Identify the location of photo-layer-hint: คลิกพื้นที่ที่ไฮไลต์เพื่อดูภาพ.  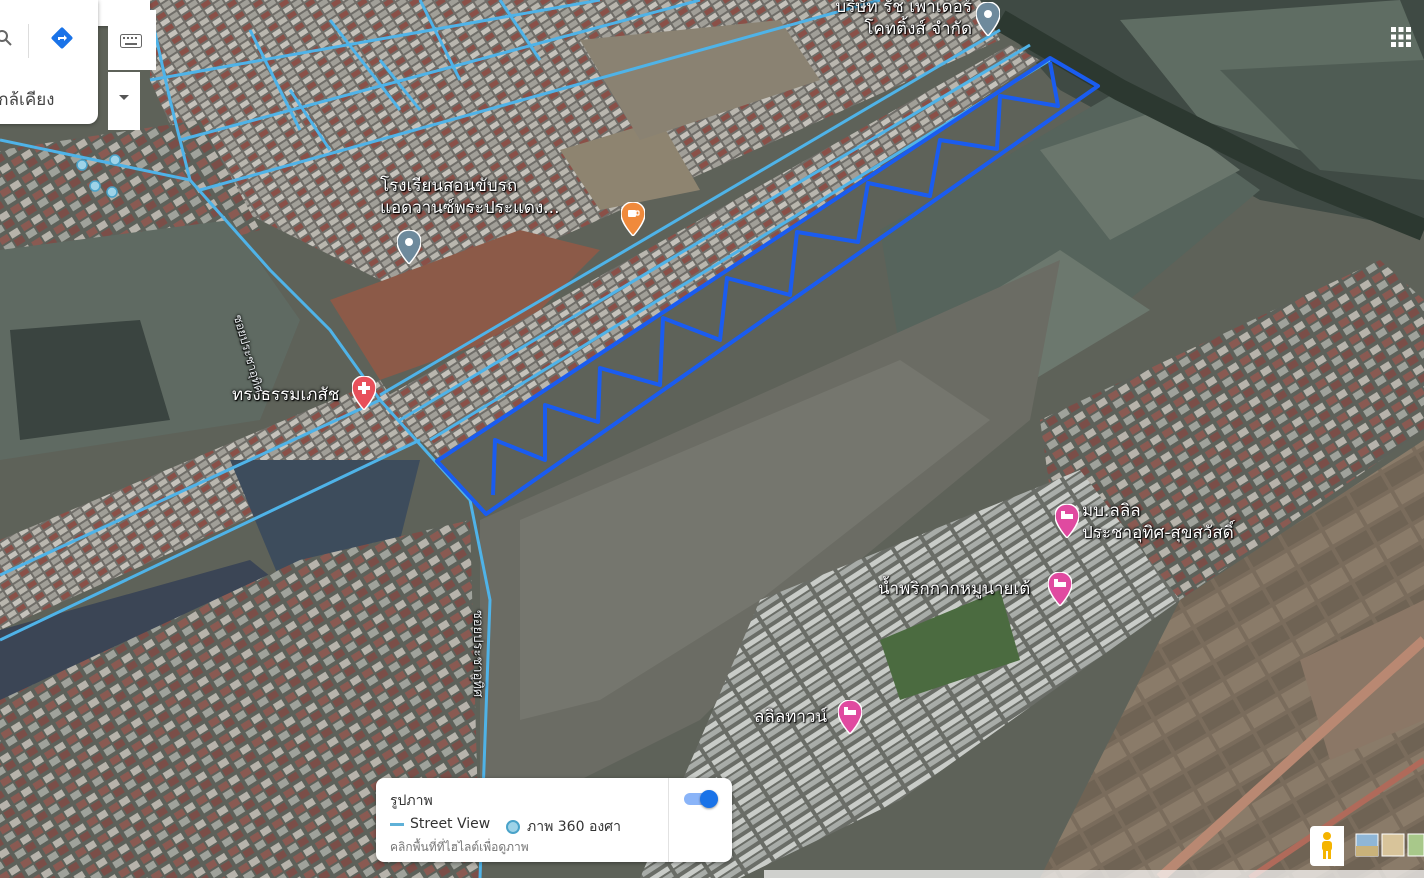
(459, 847).